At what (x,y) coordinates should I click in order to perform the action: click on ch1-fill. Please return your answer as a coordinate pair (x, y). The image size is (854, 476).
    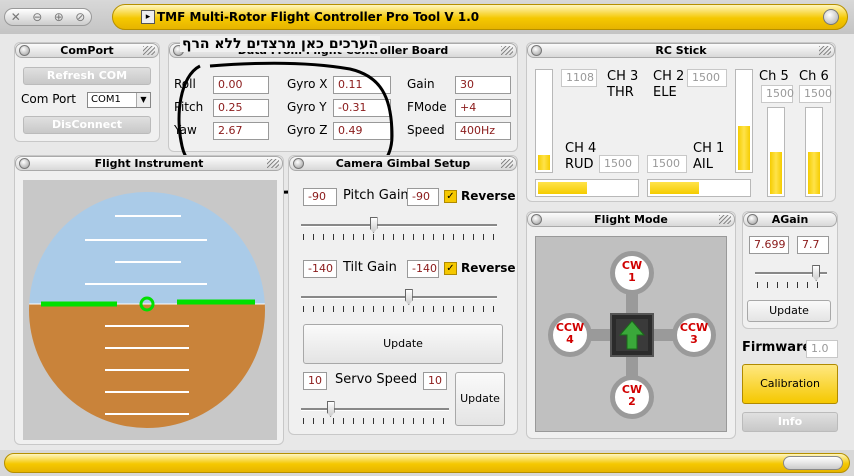
    Looking at the image, I should click on (674, 188).